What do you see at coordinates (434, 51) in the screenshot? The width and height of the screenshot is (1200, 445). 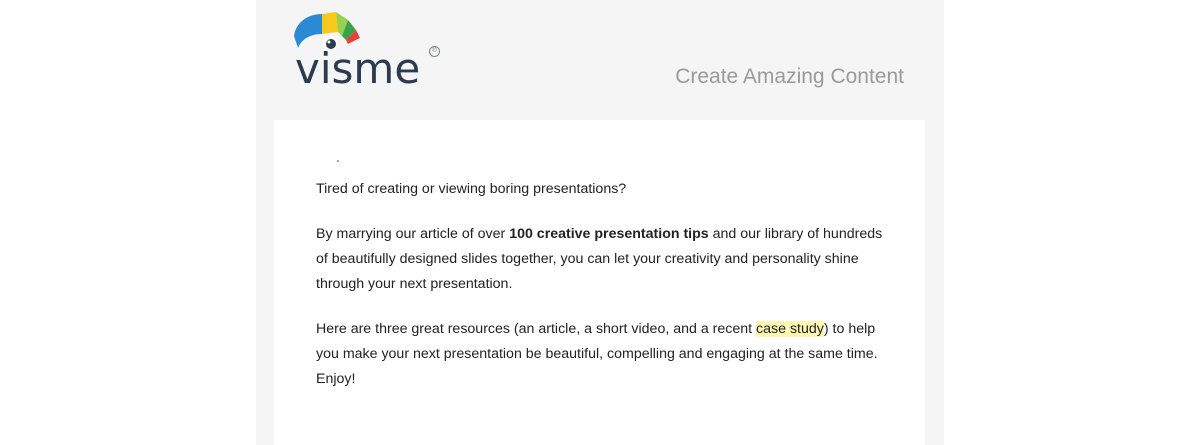 I see `registered-mark: ®` at bounding box center [434, 51].